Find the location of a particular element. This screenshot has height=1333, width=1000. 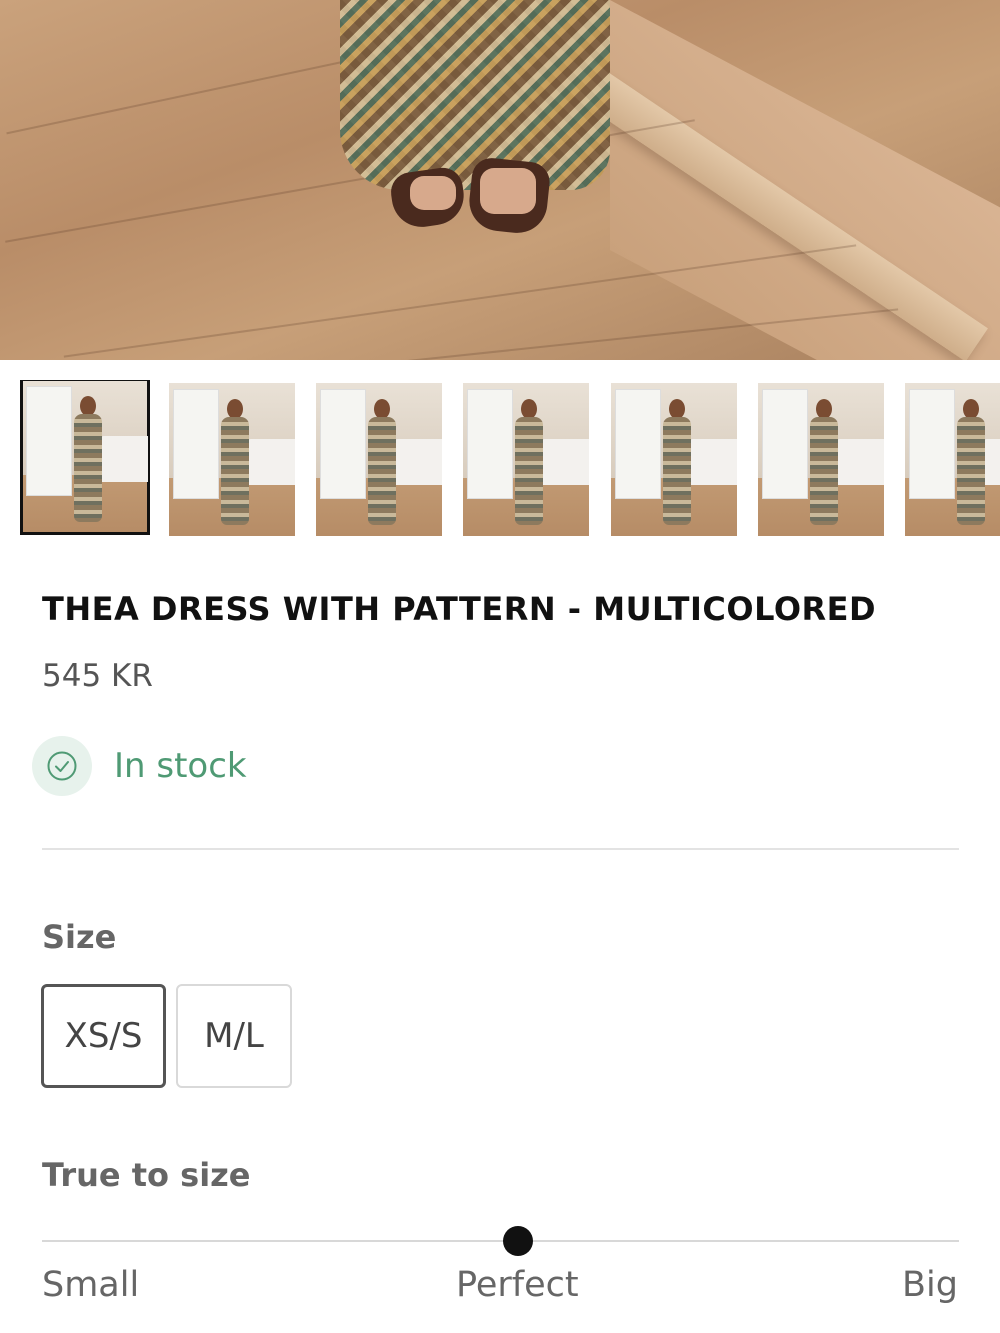

check-circle-icon is located at coordinates (62, 766).